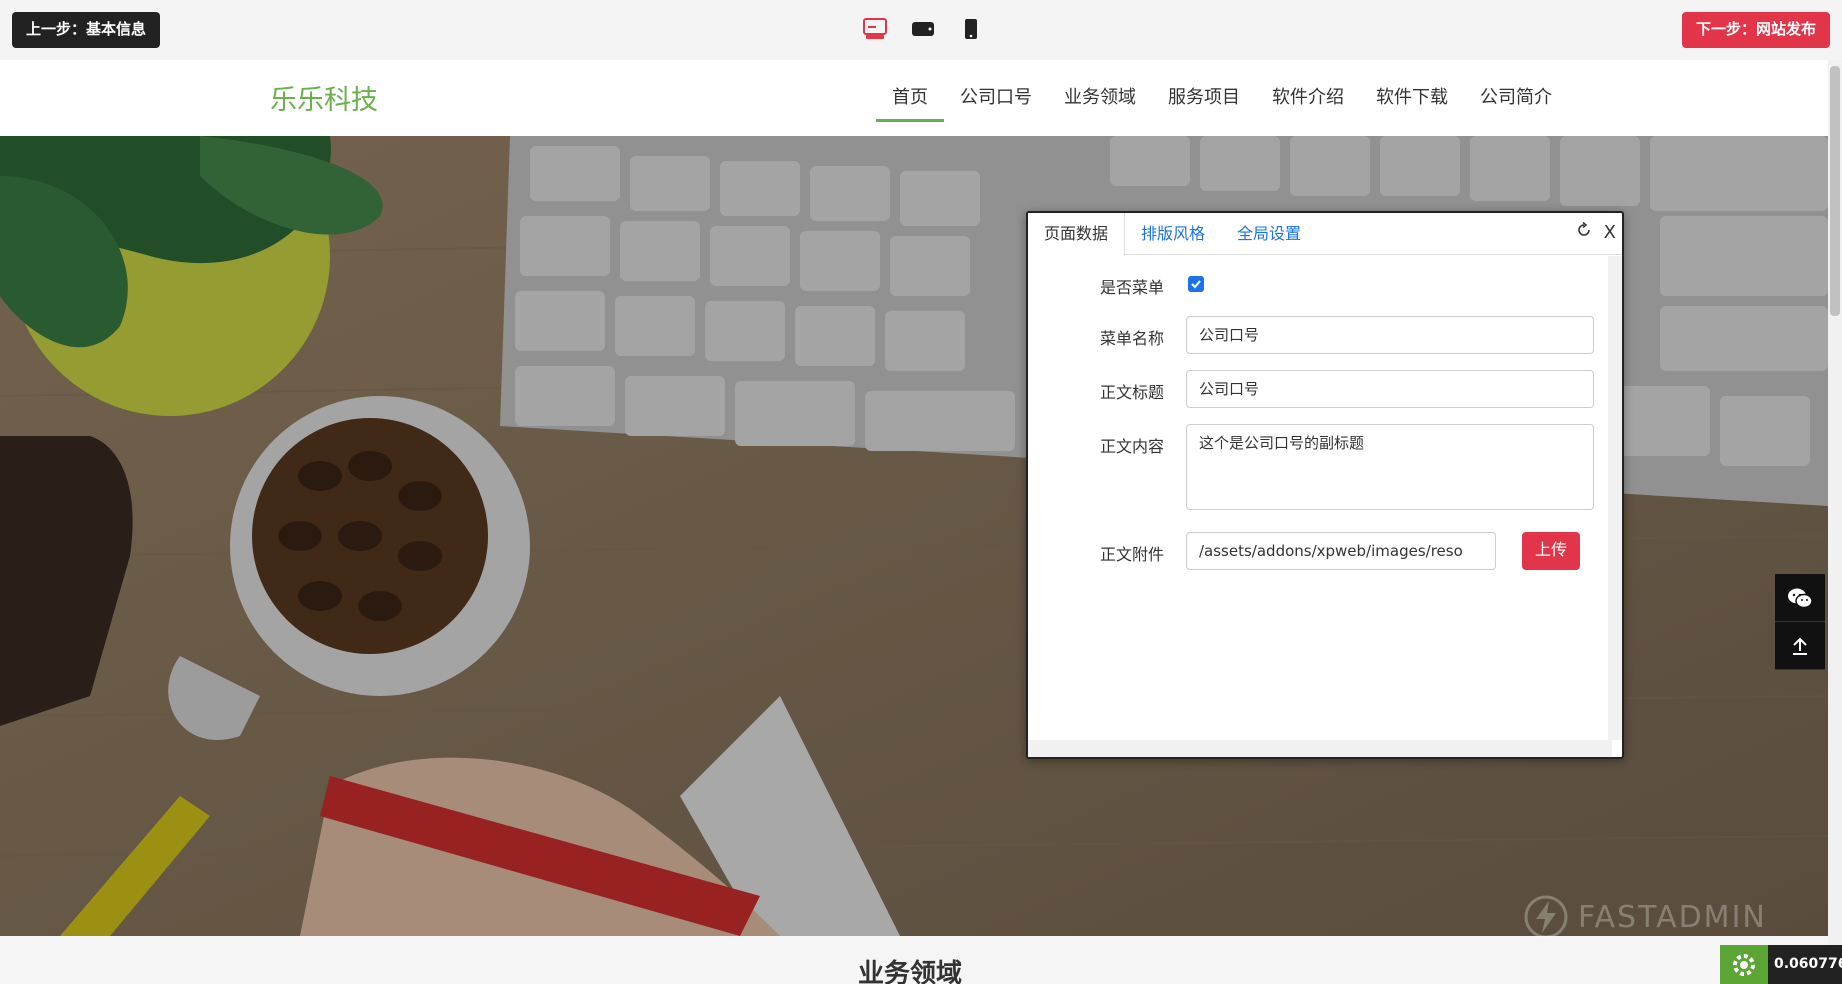  I want to click on nav-item-slogan: 公司口号, so click(996, 98).